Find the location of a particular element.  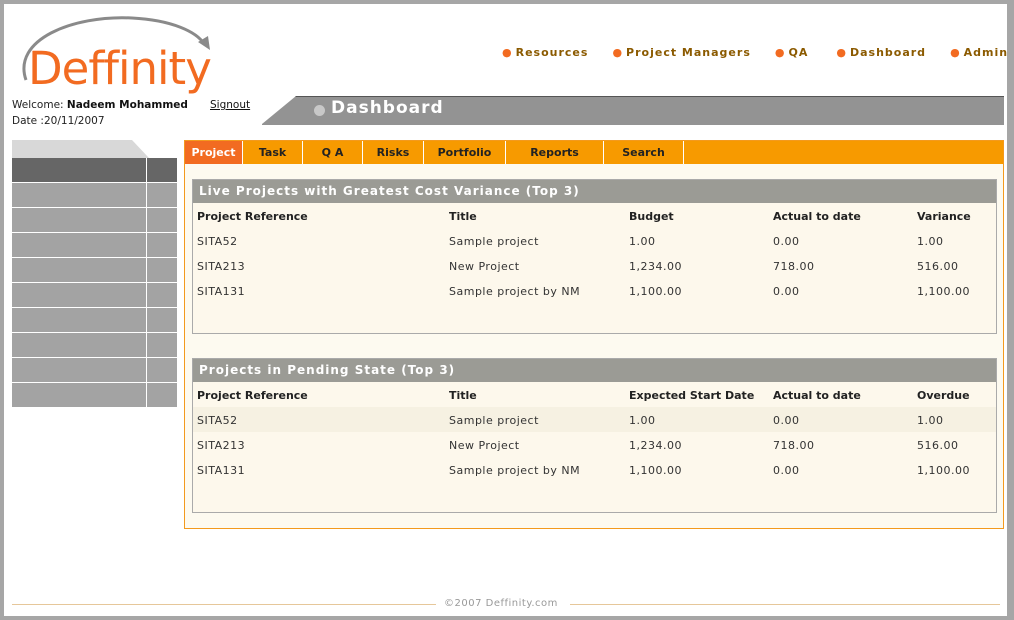

sidebar-header is located at coordinates (94, 170).